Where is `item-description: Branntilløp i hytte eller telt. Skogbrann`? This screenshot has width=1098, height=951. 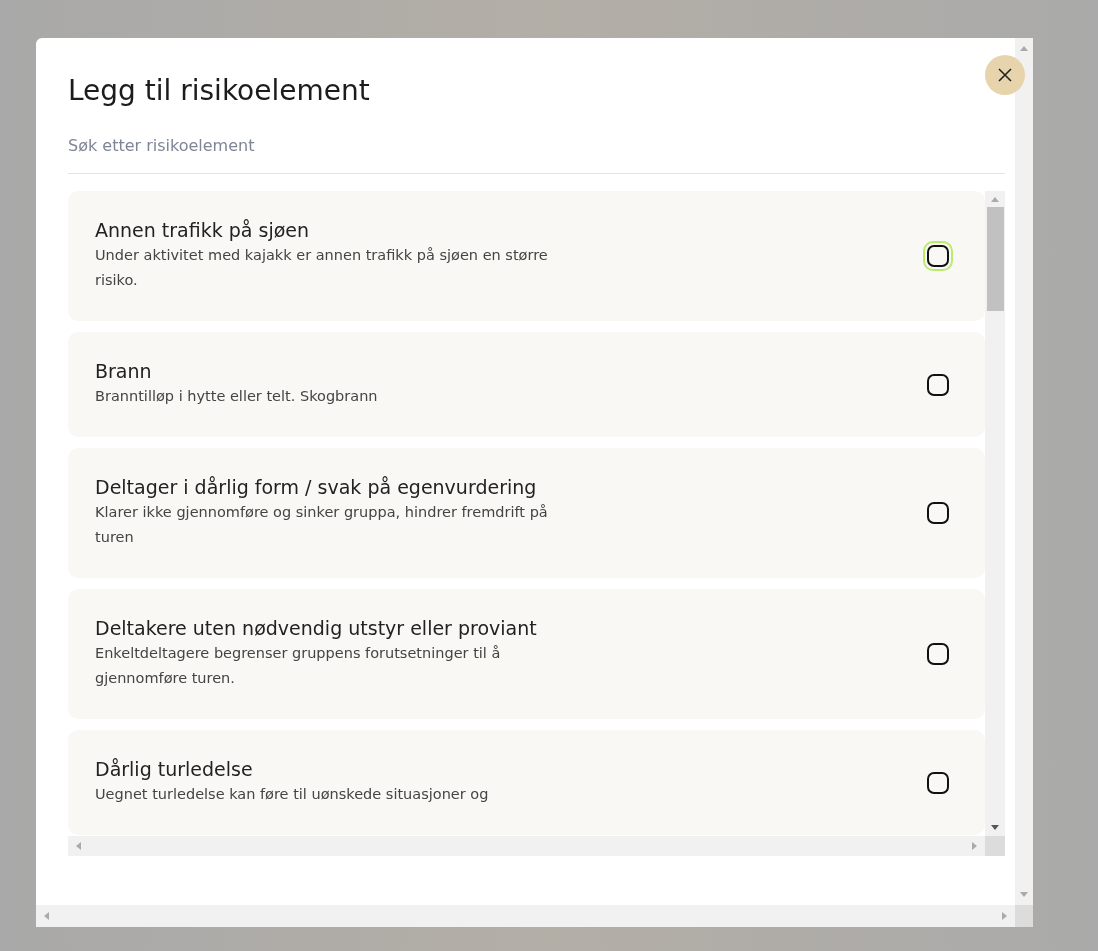
item-description: Branntilløp i hytte eller telt. Skogbrann is located at coordinates (237, 396).